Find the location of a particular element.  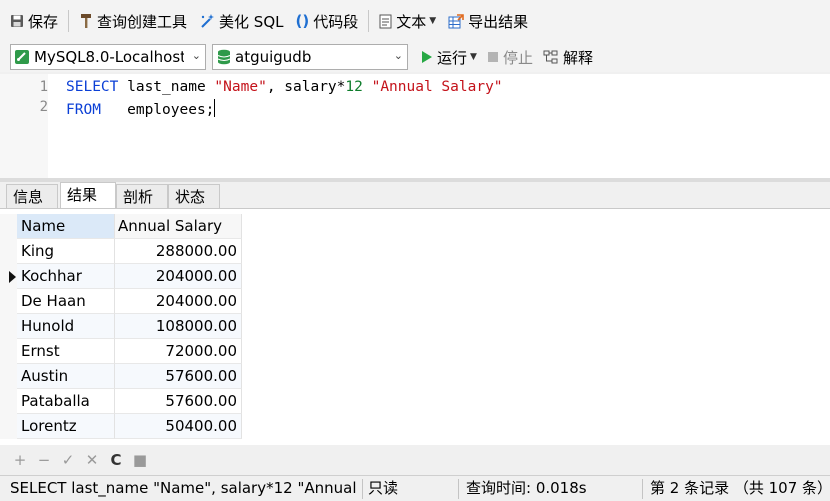

connection-name: MySQL8.0-Localhost is located at coordinates (109, 57).